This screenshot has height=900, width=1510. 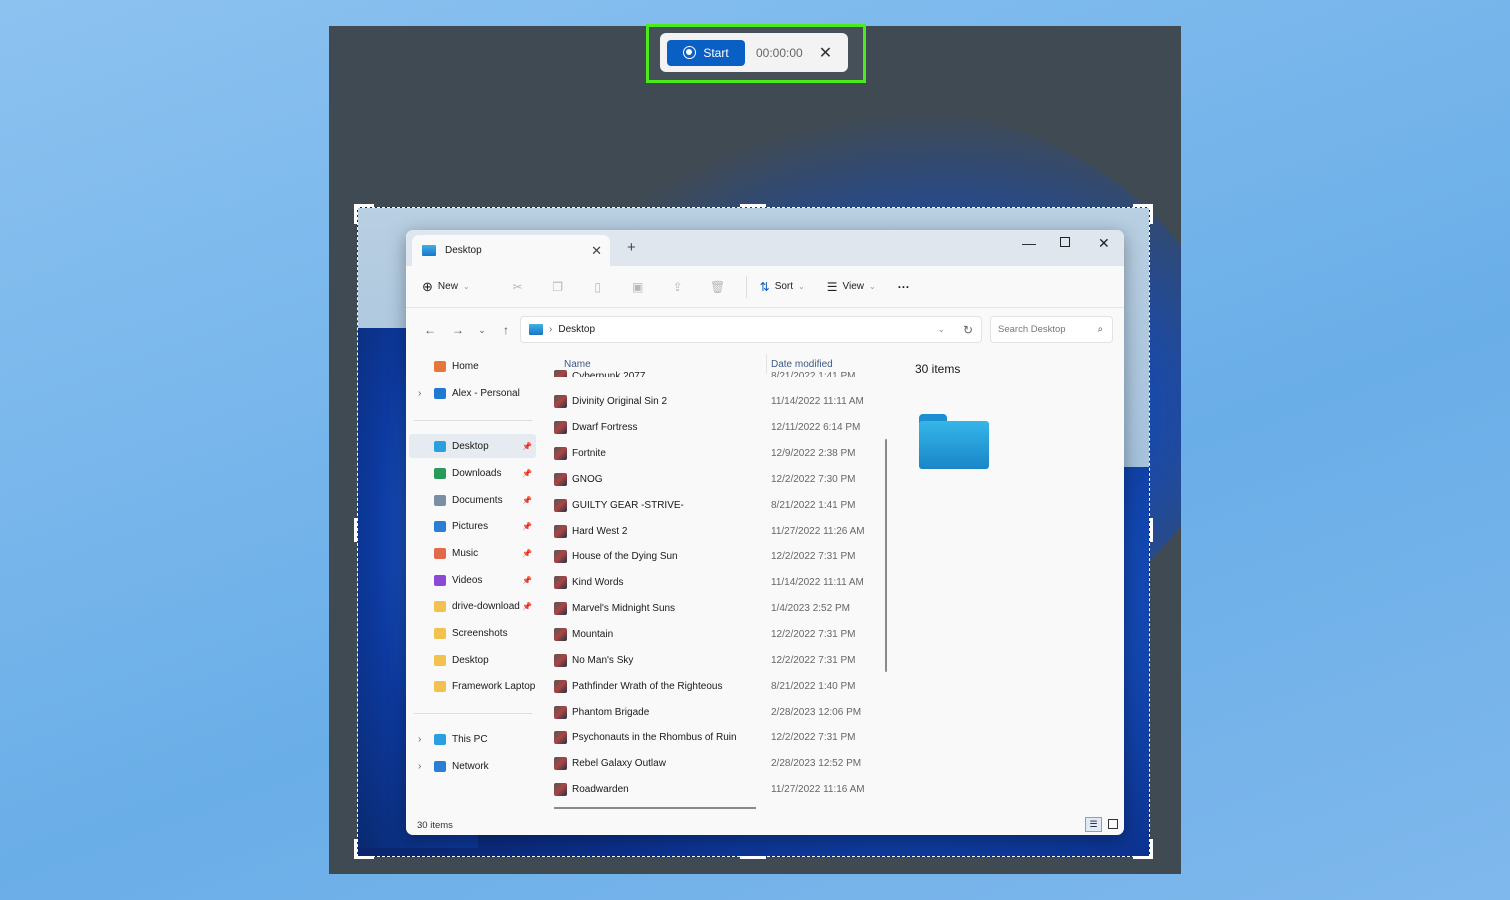 What do you see at coordinates (714, 660) in the screenshot?
I see `file-row: No Man's Sky 12/2/2022 7:31 PM` at bounding box center [714, 660].